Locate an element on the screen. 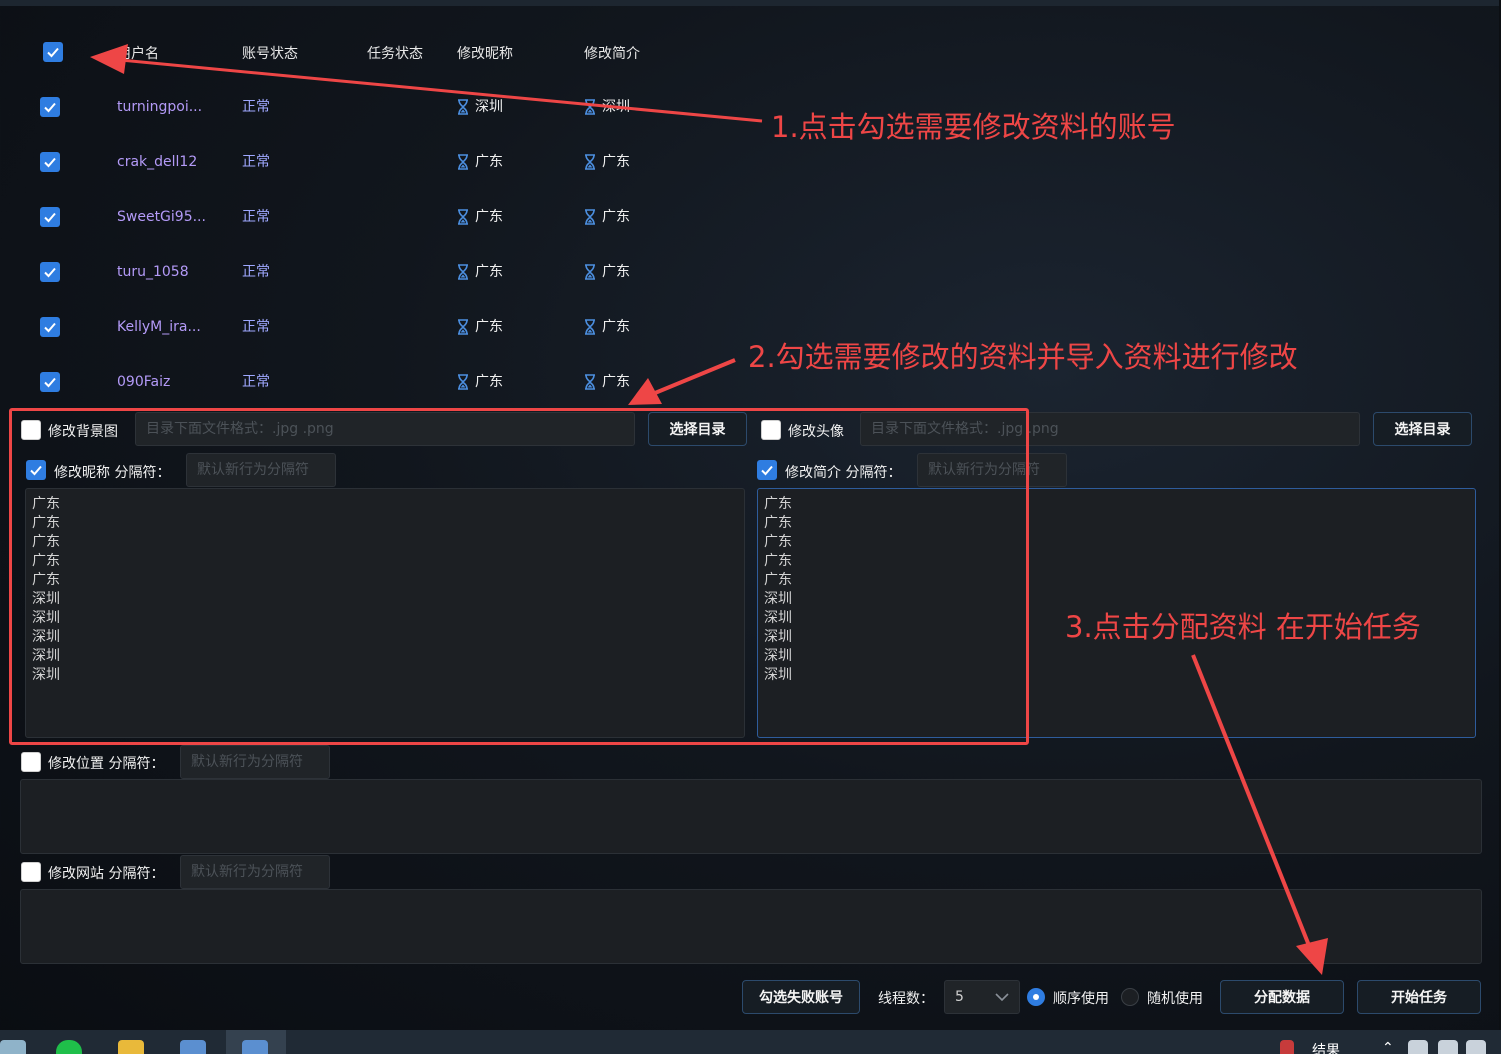  tray-chevron-up-icon: ⌃ is located at coordinates (1388, 1047).